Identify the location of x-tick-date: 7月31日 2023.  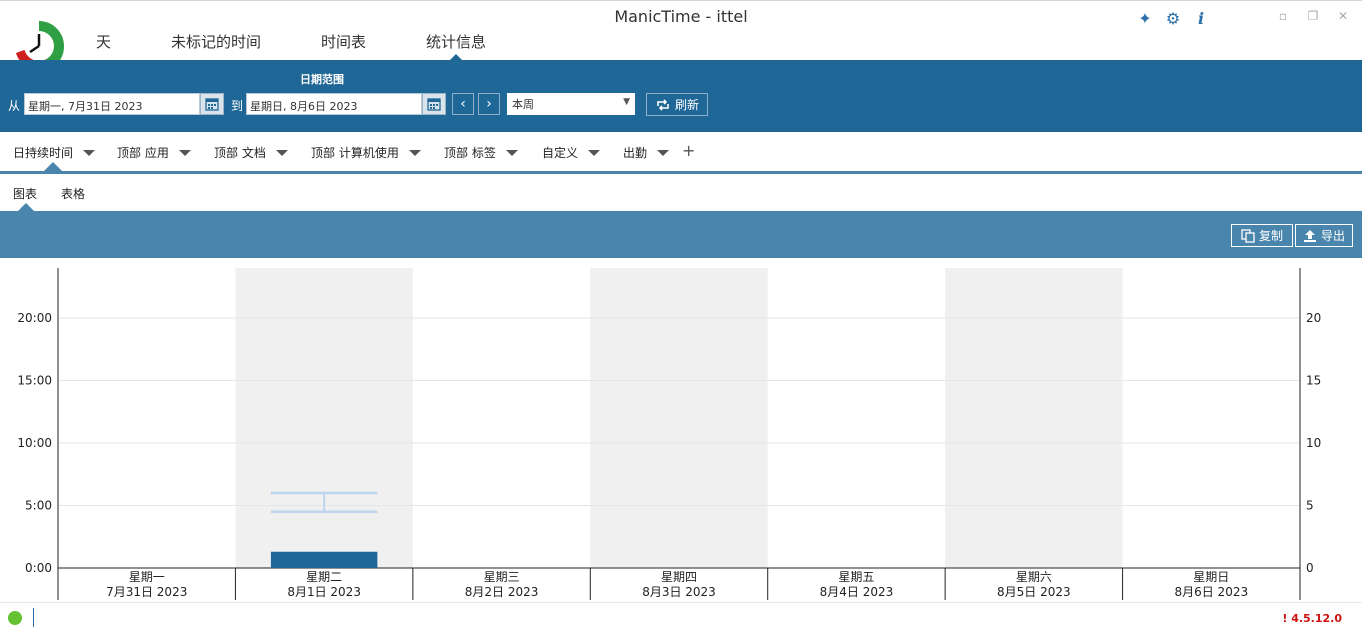
(146, 592).